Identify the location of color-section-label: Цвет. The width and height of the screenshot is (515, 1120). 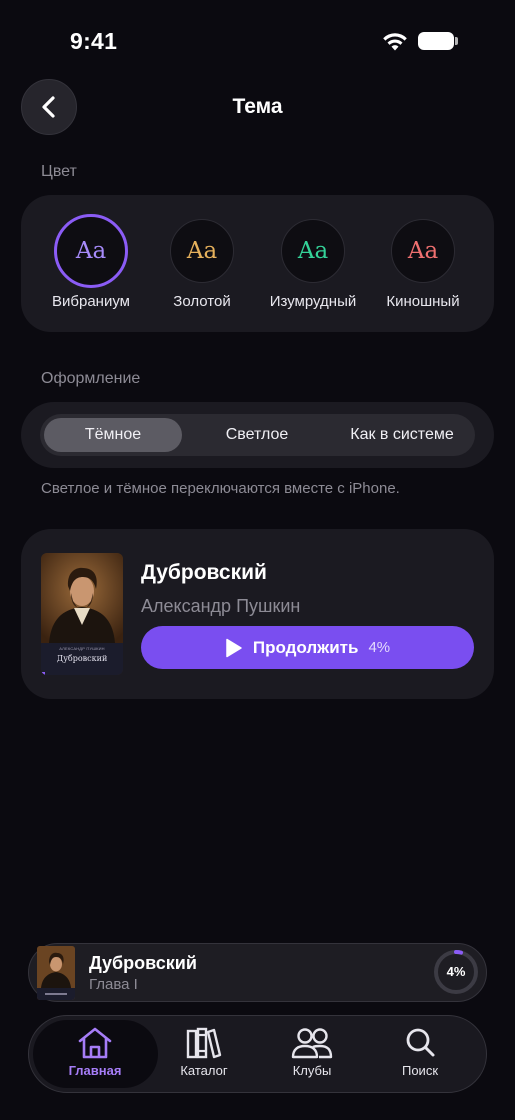
(59, 171).